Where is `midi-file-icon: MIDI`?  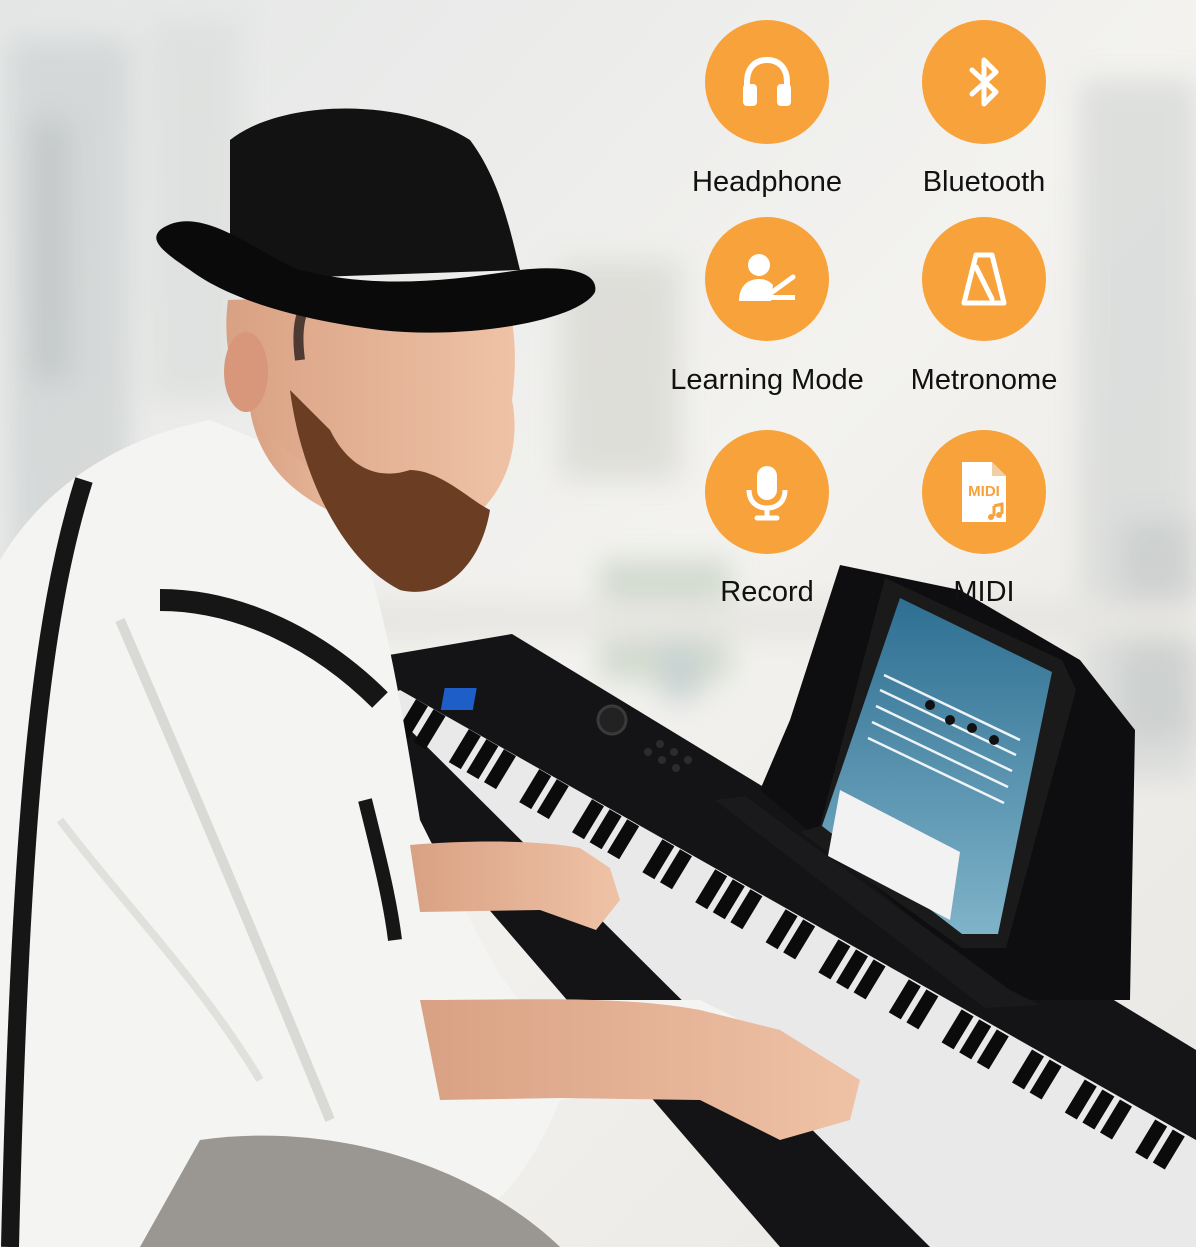
midi-file-icon: MIDI is located at coordinates (984, 492).